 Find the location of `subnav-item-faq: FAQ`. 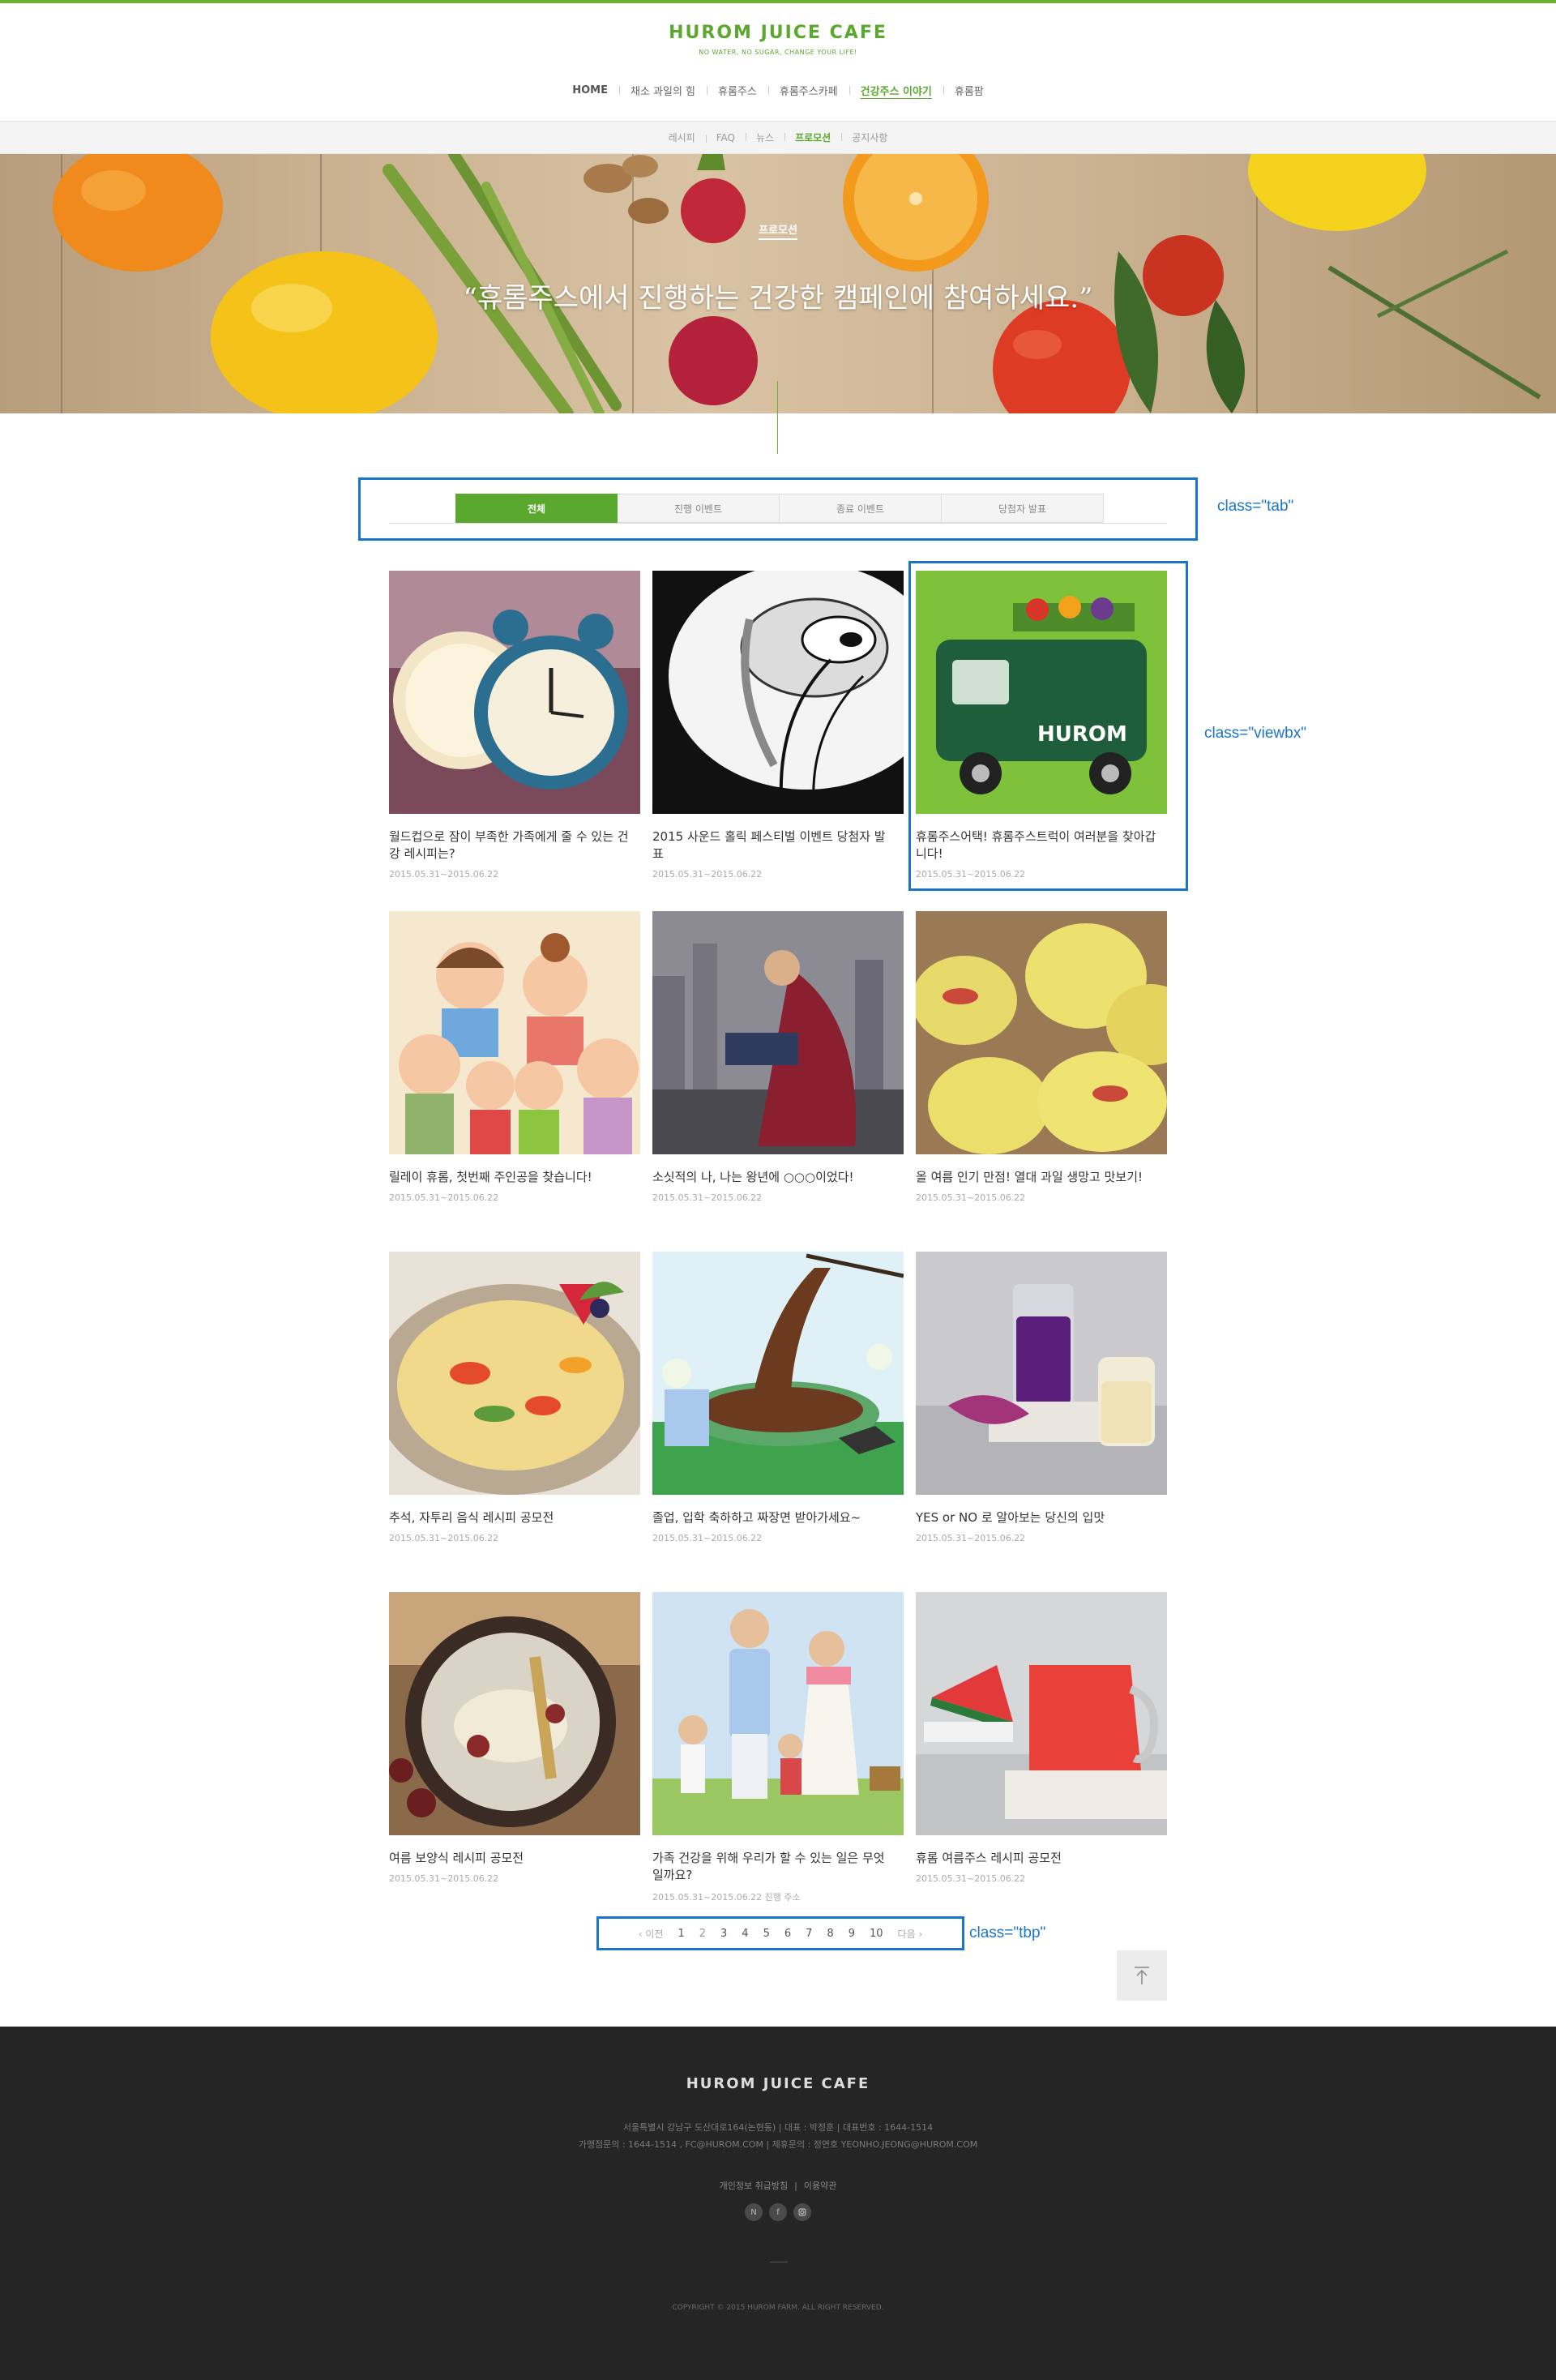

subnav-item-faq: FAQ is located at coordinates (725, 138).